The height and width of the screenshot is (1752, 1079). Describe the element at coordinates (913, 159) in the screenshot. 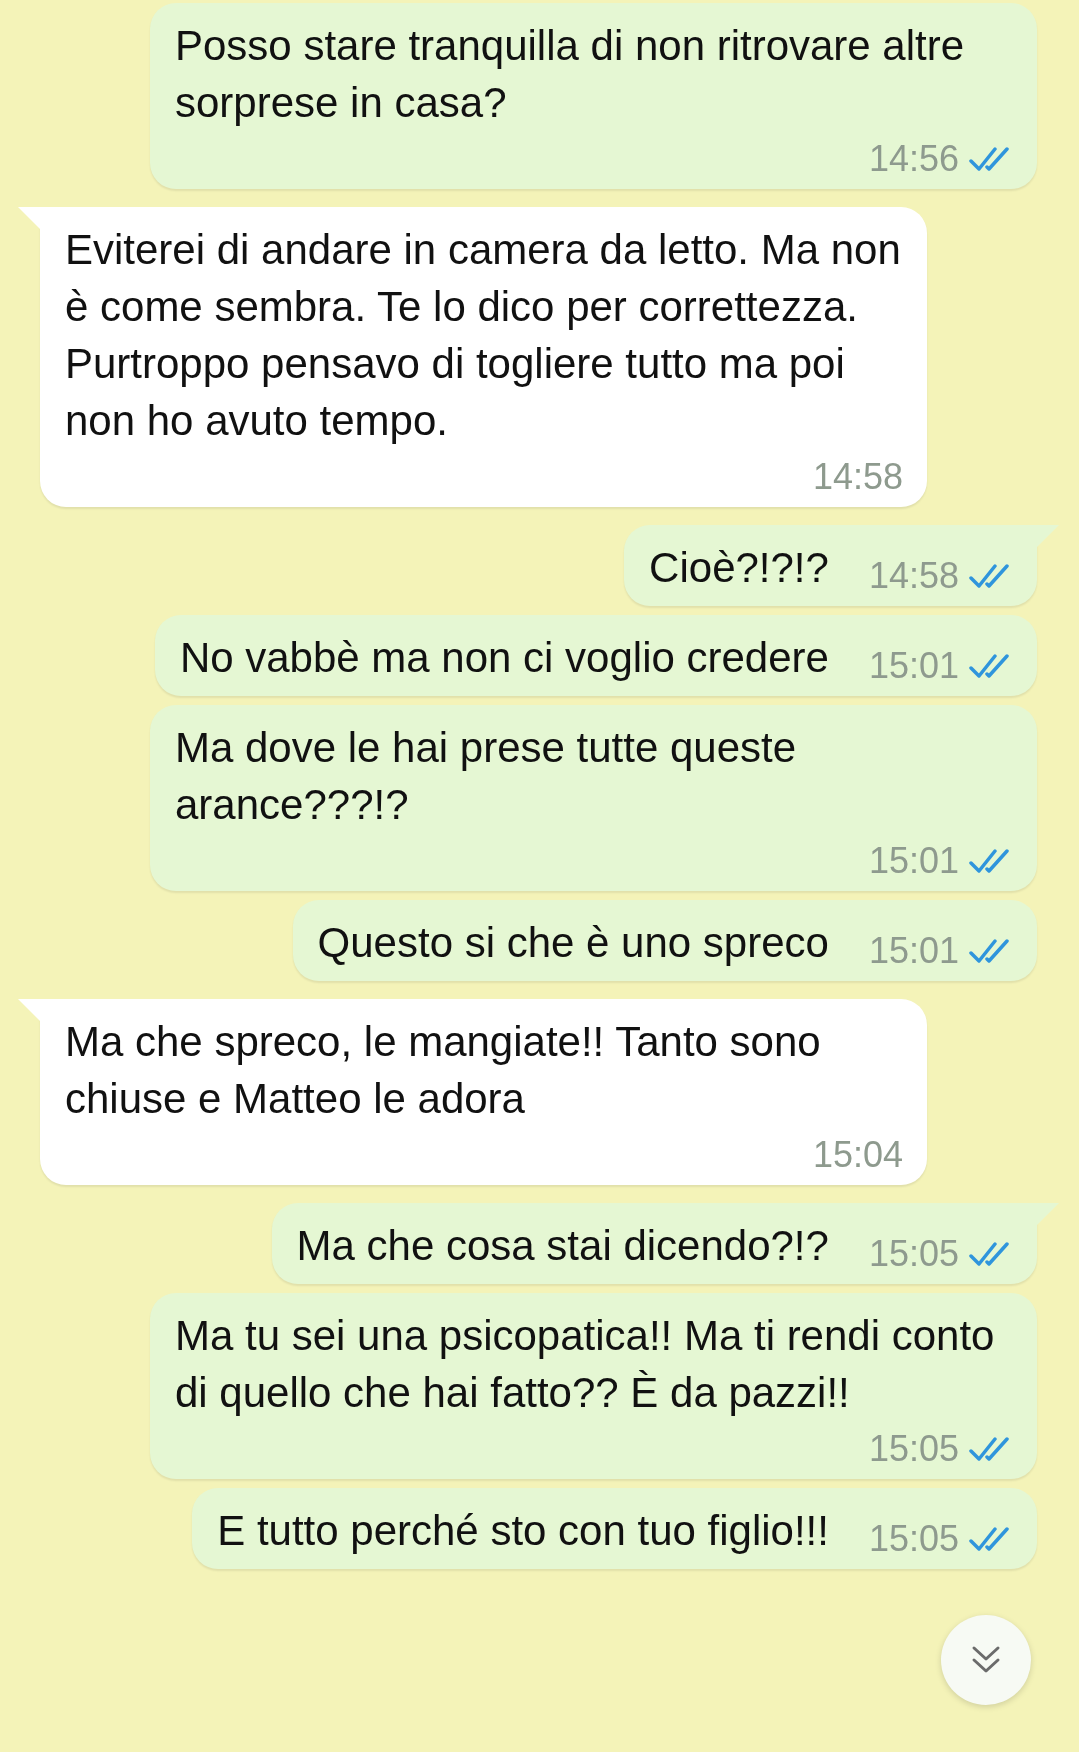

I see `message-time: 14:56` at that location.